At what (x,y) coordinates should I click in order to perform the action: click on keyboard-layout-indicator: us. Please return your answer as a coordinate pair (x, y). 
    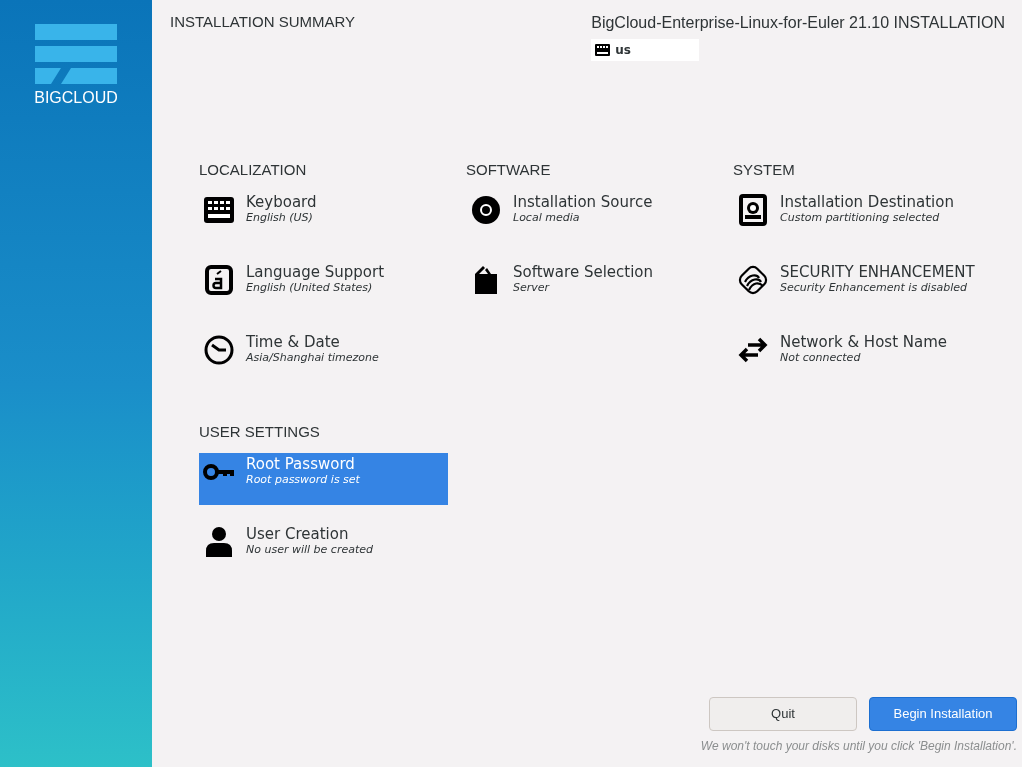
    Looking at the image, I should click on (645, 50).